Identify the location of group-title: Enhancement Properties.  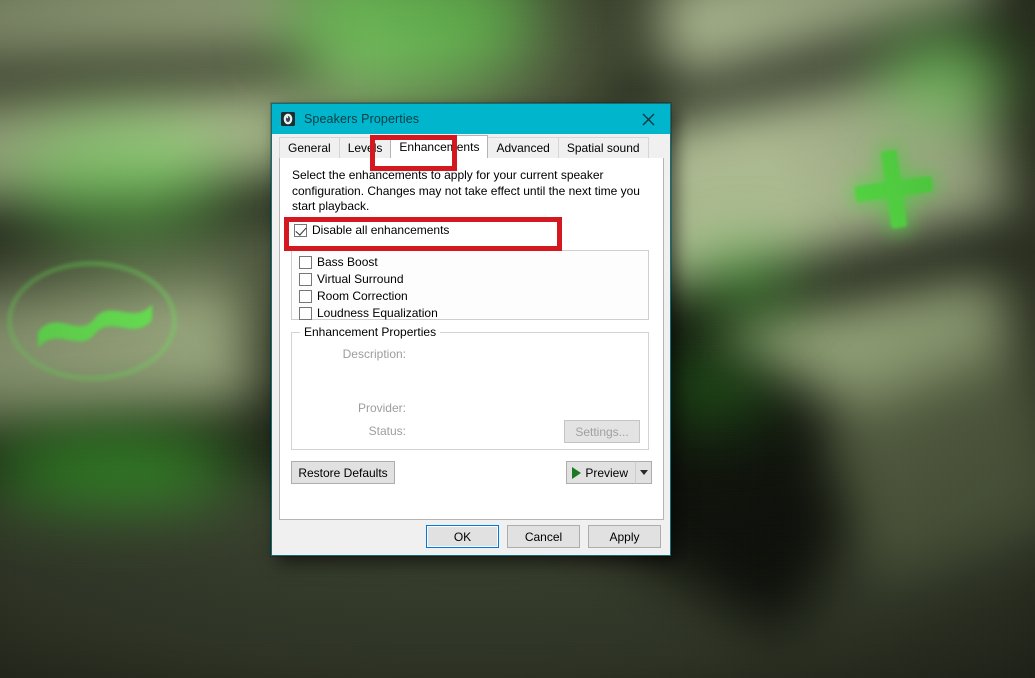
(370, 332).